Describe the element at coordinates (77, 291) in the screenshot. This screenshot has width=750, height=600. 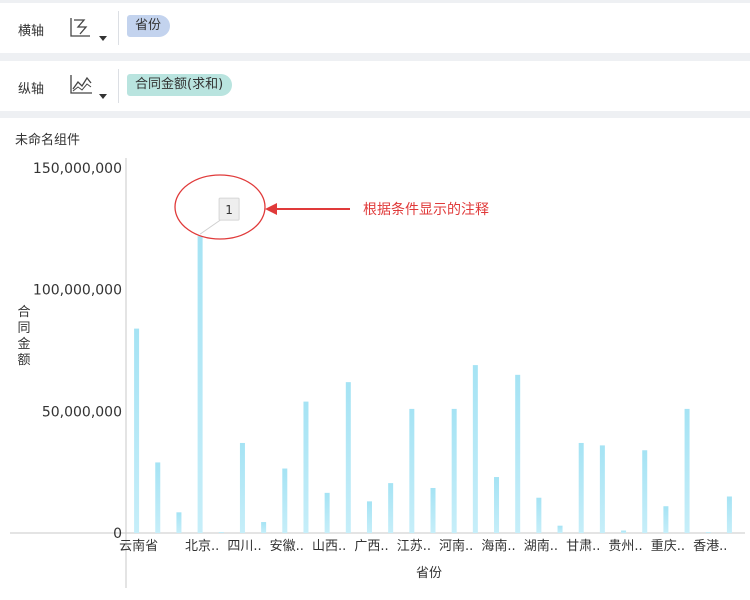
I see `y-tick-label: 100,000,000` at that location.